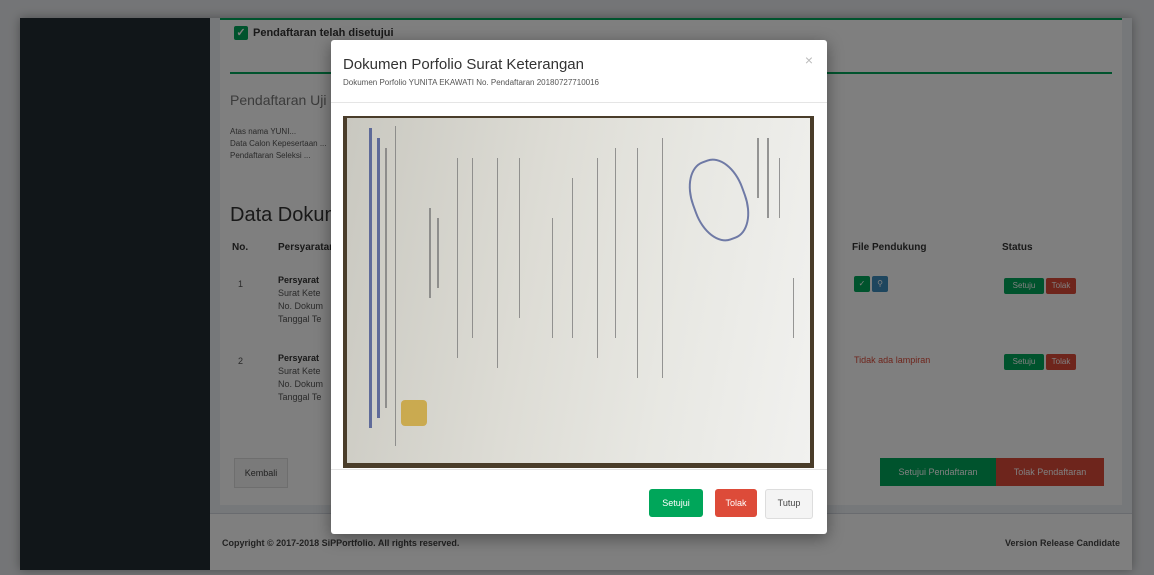 The width and height of the screenshot is (1154, 575). What do you see at coordinates (463, 64) in the screenshot?
I see `modal-title: Dokumen Porfolio Surat Keterangan` at bounding box center [463, 64].